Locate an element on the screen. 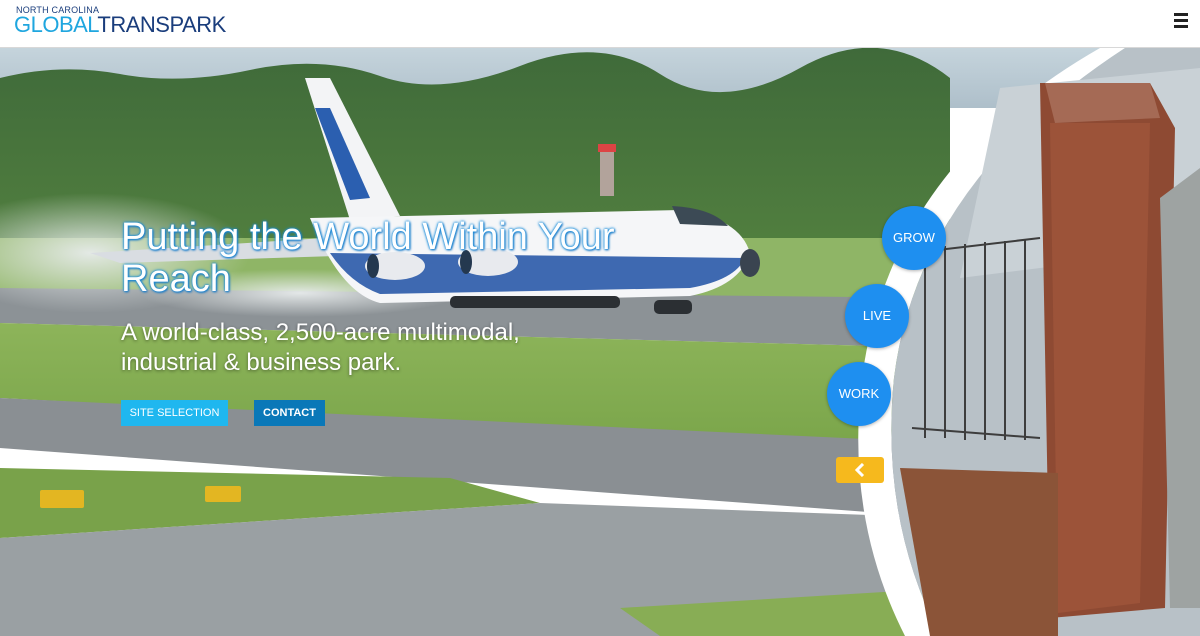  work-circle-button: WORK is located at coordinates (859, 394).